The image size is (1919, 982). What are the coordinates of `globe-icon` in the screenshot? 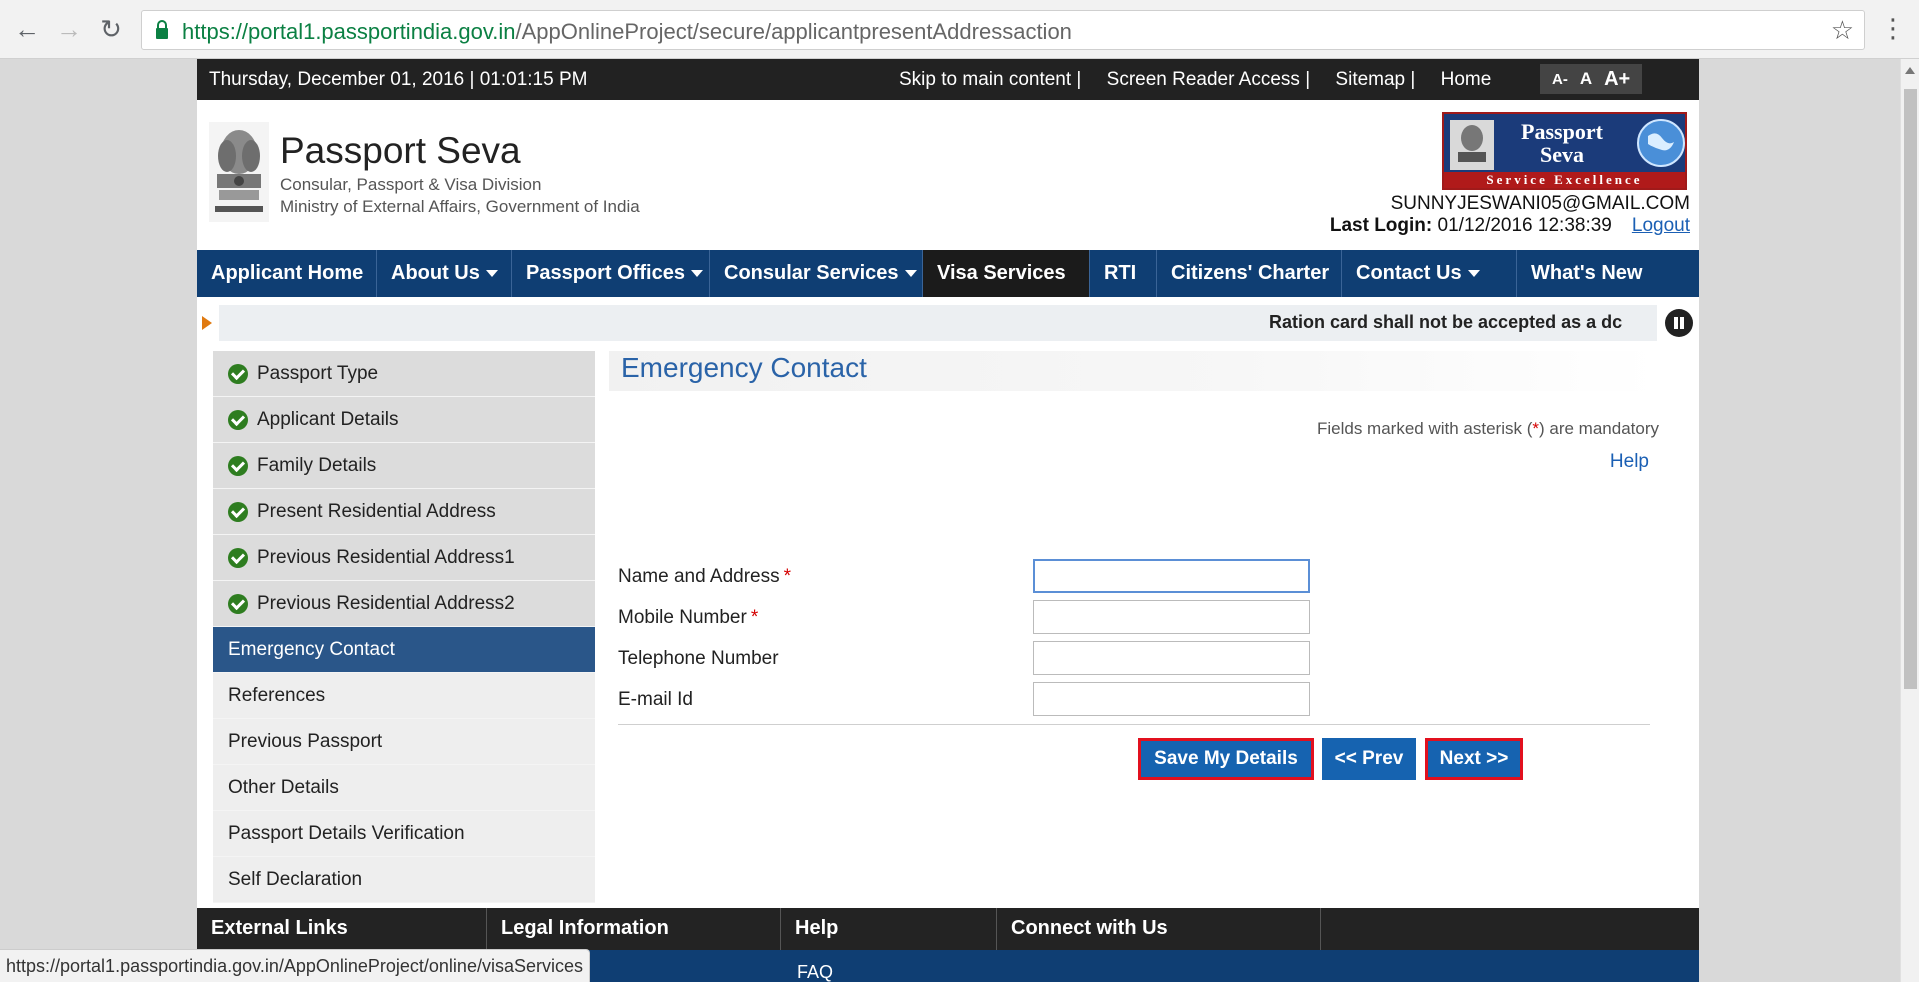 It's located at (1661, 143).